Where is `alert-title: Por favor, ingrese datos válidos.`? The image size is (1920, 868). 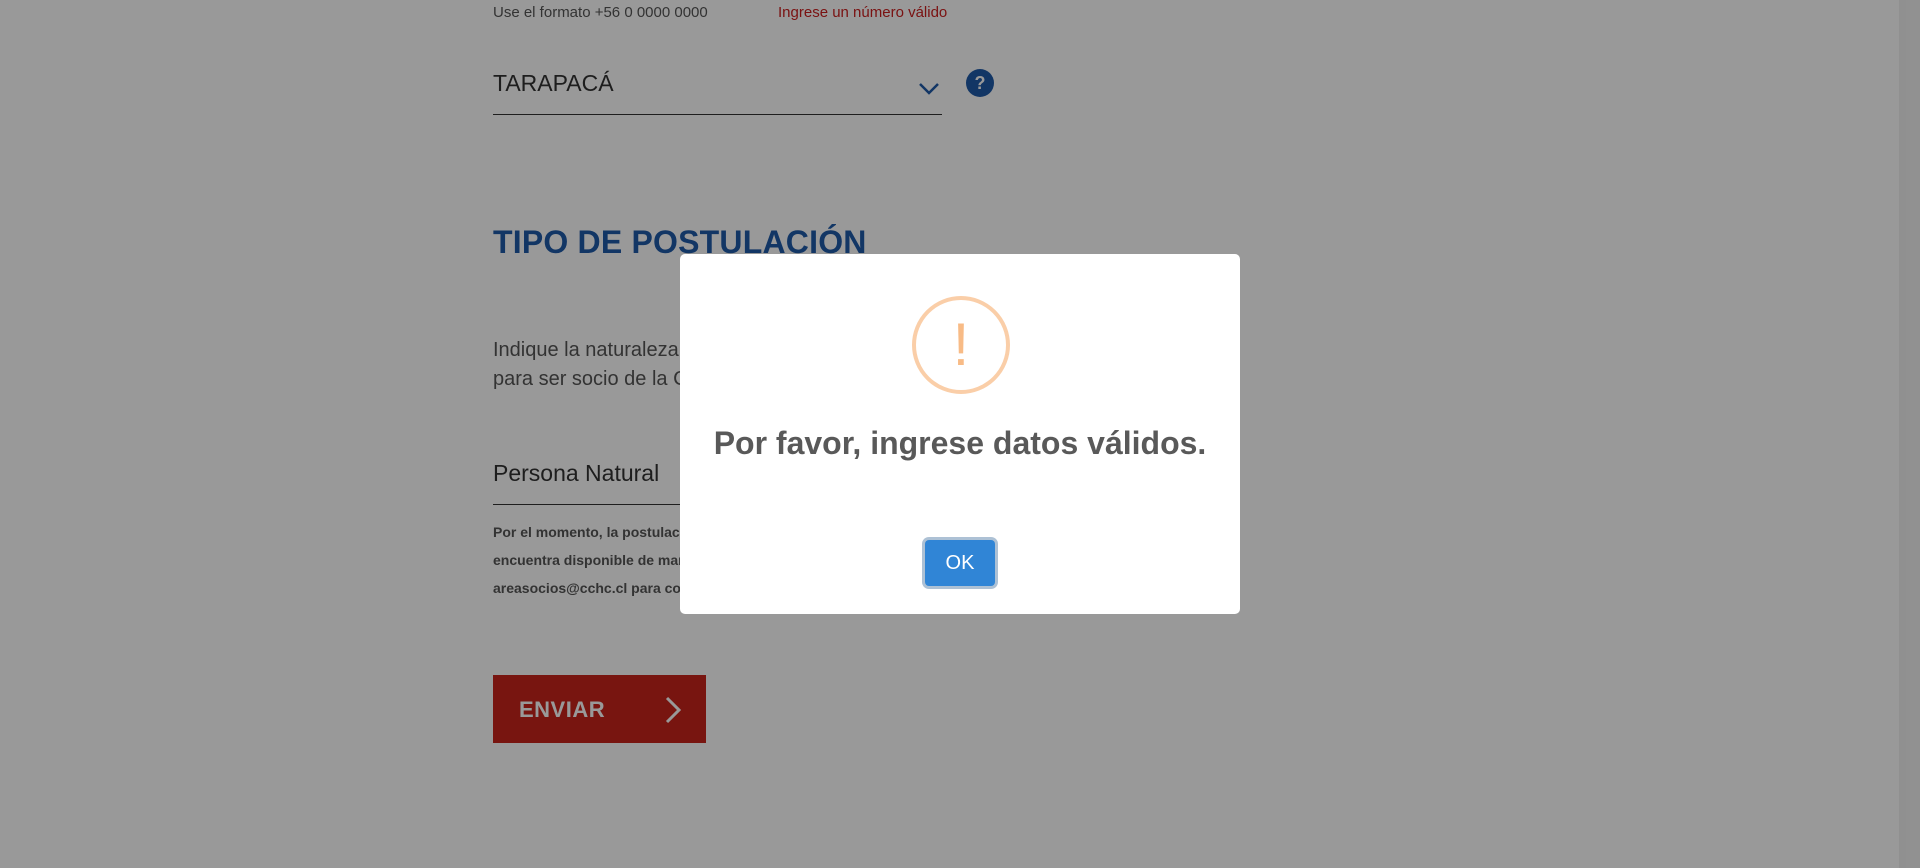 alert-title: Por favor, ingrese datos válidos. is located at coordinates (960, 443).